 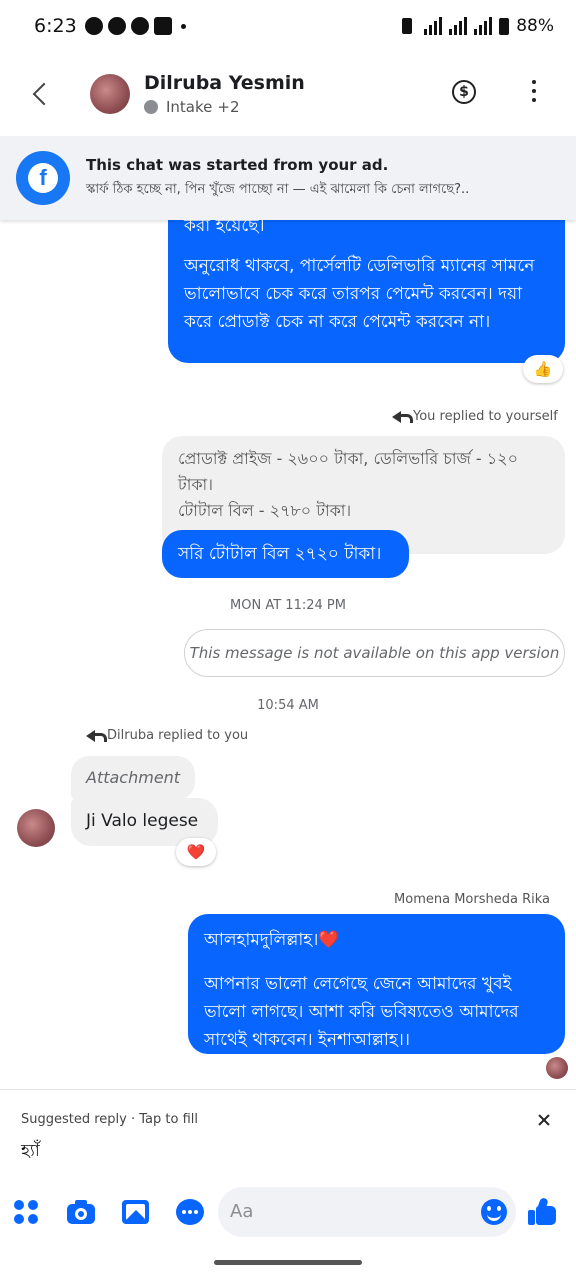 What do you see at coordinates (543, 369) in the screenshot?
I see `reaction-thumbs-up: 👍` at bounding box center [543, 369].